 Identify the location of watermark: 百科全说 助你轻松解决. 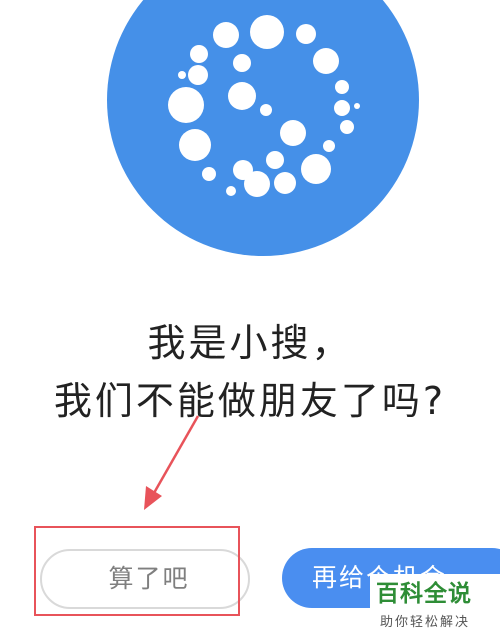
(435, 605).